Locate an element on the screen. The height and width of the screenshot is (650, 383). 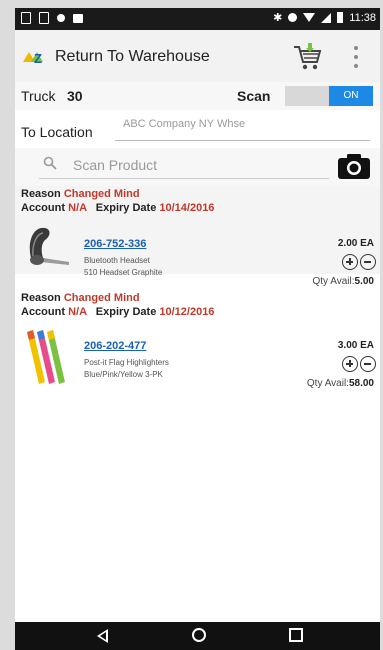
battery-icon is located at coordinates (340, 17).